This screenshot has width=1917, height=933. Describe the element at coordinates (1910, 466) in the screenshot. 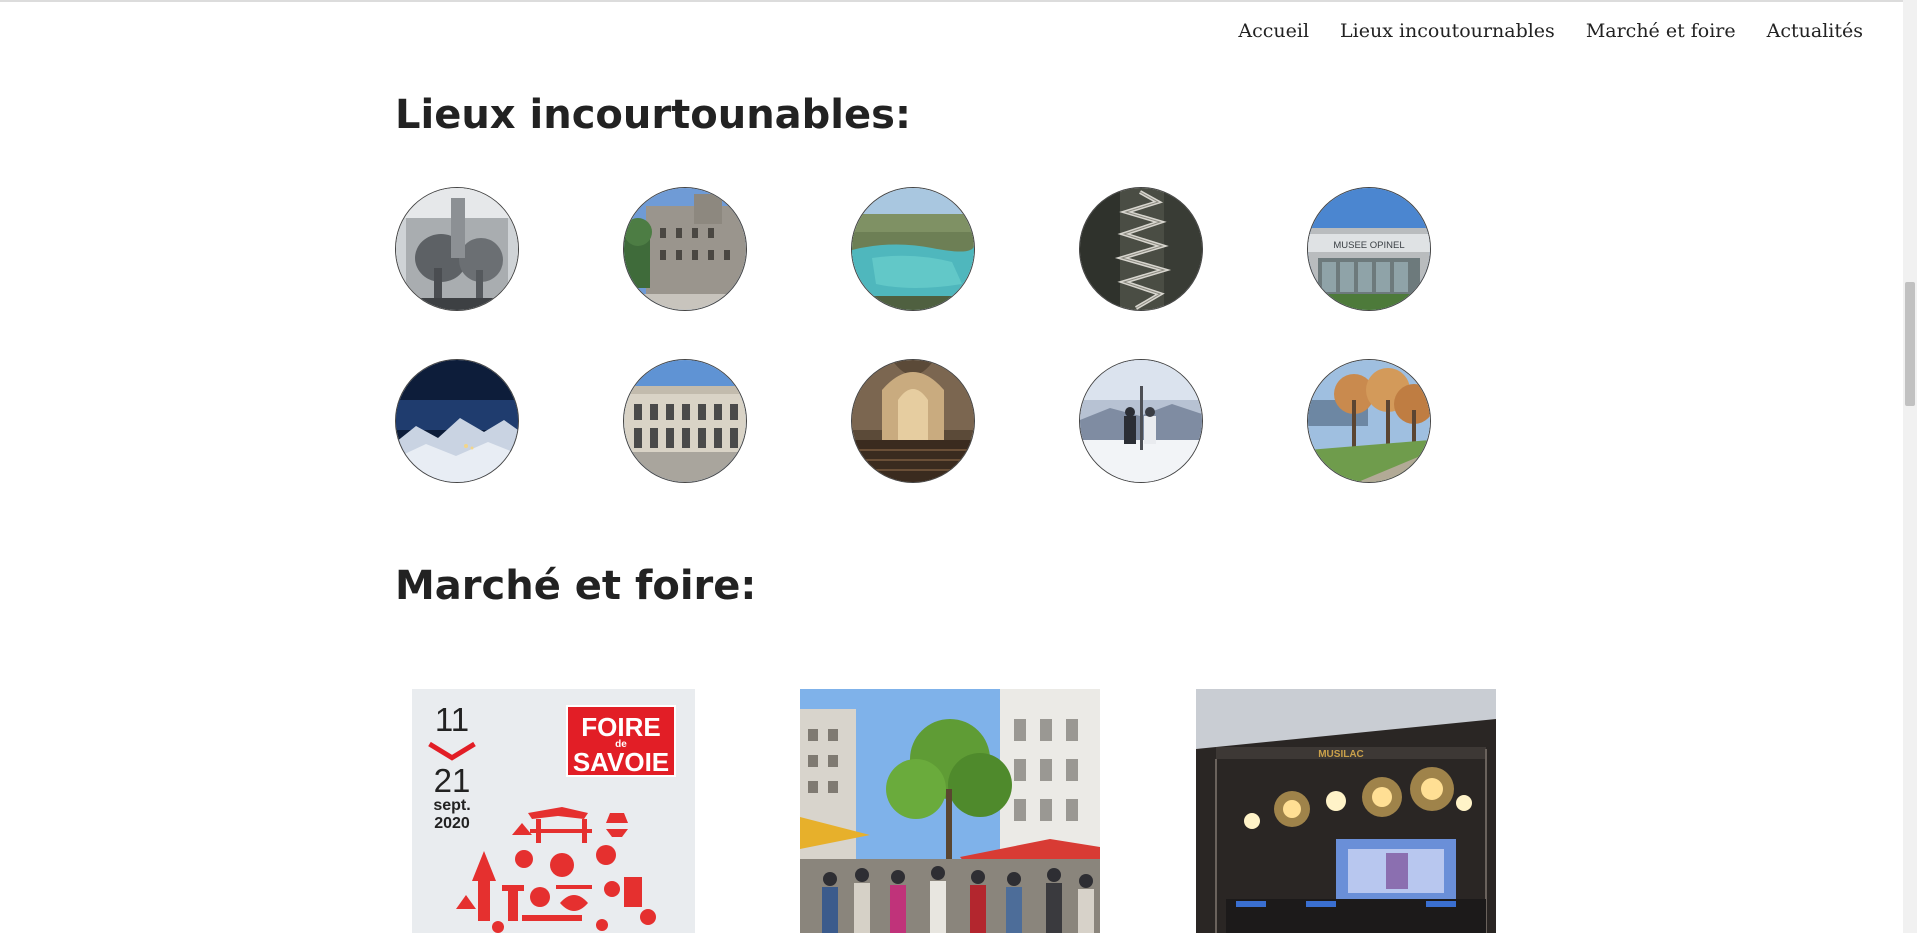

I see `scrollbar` at that location.